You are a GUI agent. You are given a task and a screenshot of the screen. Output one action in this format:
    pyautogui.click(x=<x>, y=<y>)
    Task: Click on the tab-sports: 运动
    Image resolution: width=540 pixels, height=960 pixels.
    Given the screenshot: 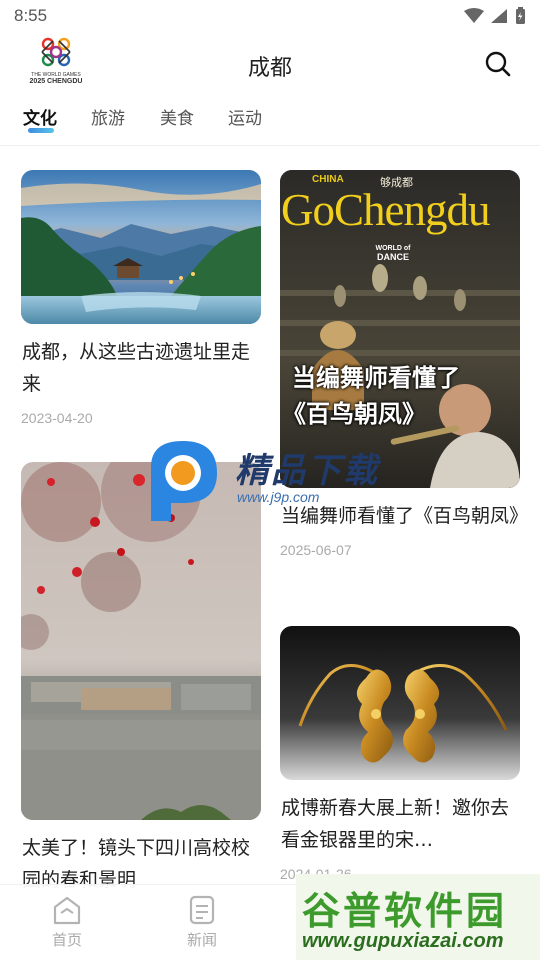 What is the action you would take?
    pyautogui.click(x=245, y=116)
    